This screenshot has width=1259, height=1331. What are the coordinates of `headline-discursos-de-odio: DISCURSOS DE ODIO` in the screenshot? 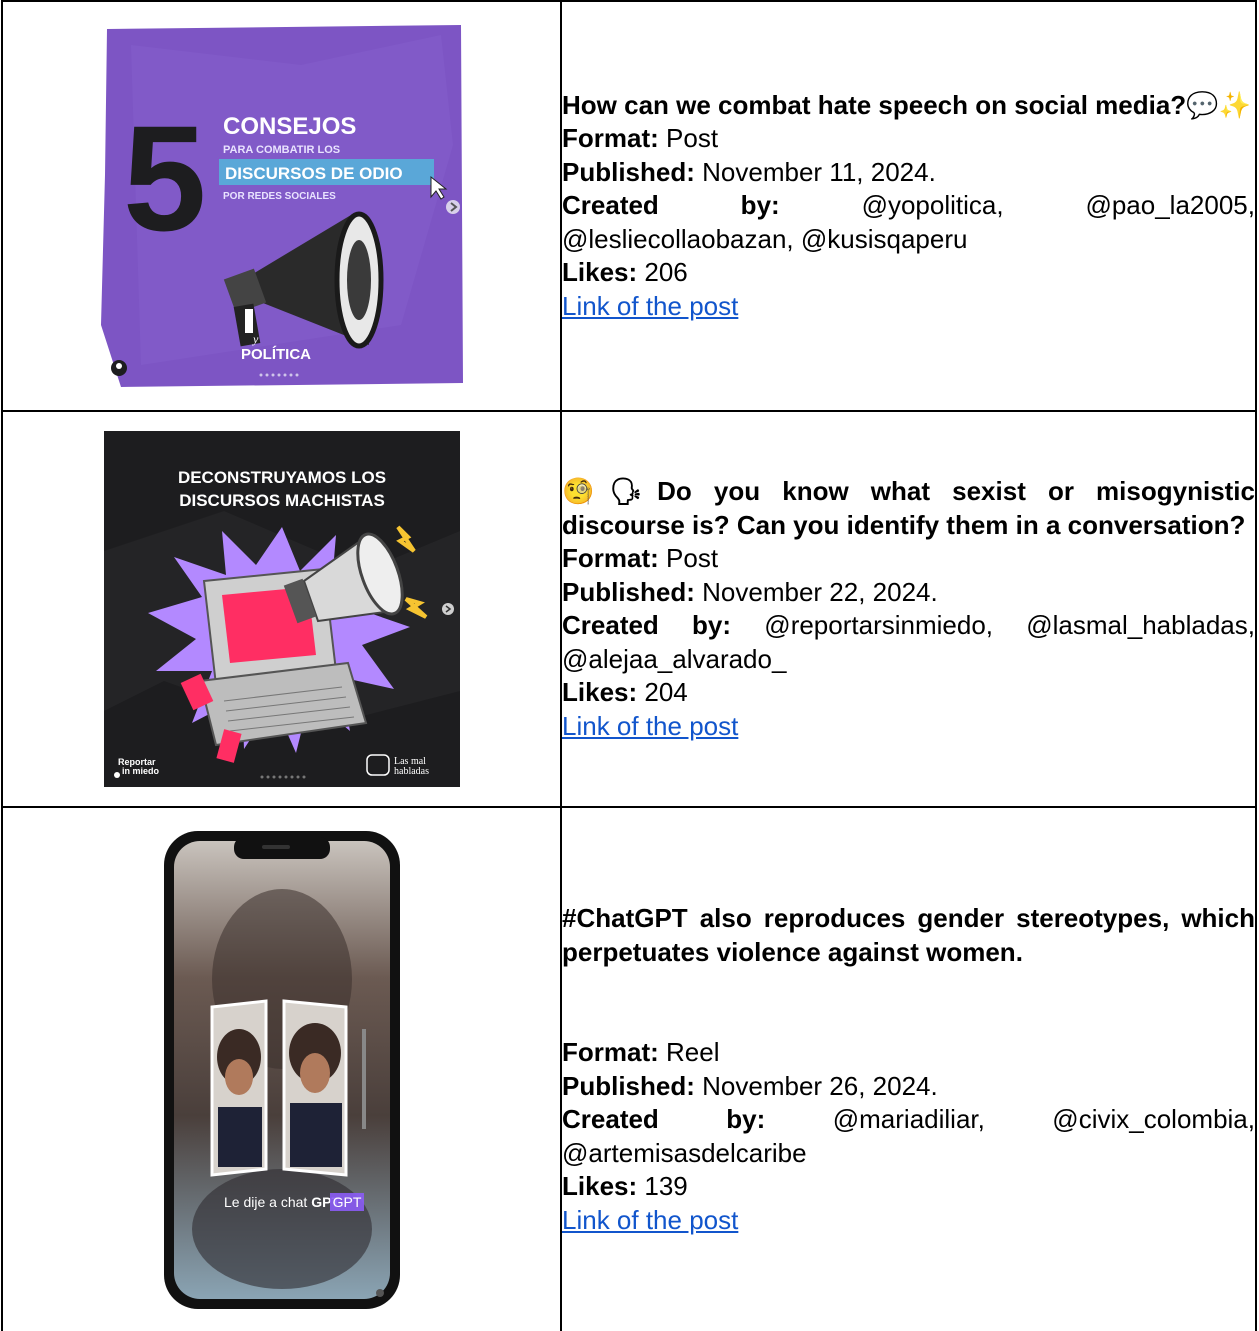 It's located at (314, 173).